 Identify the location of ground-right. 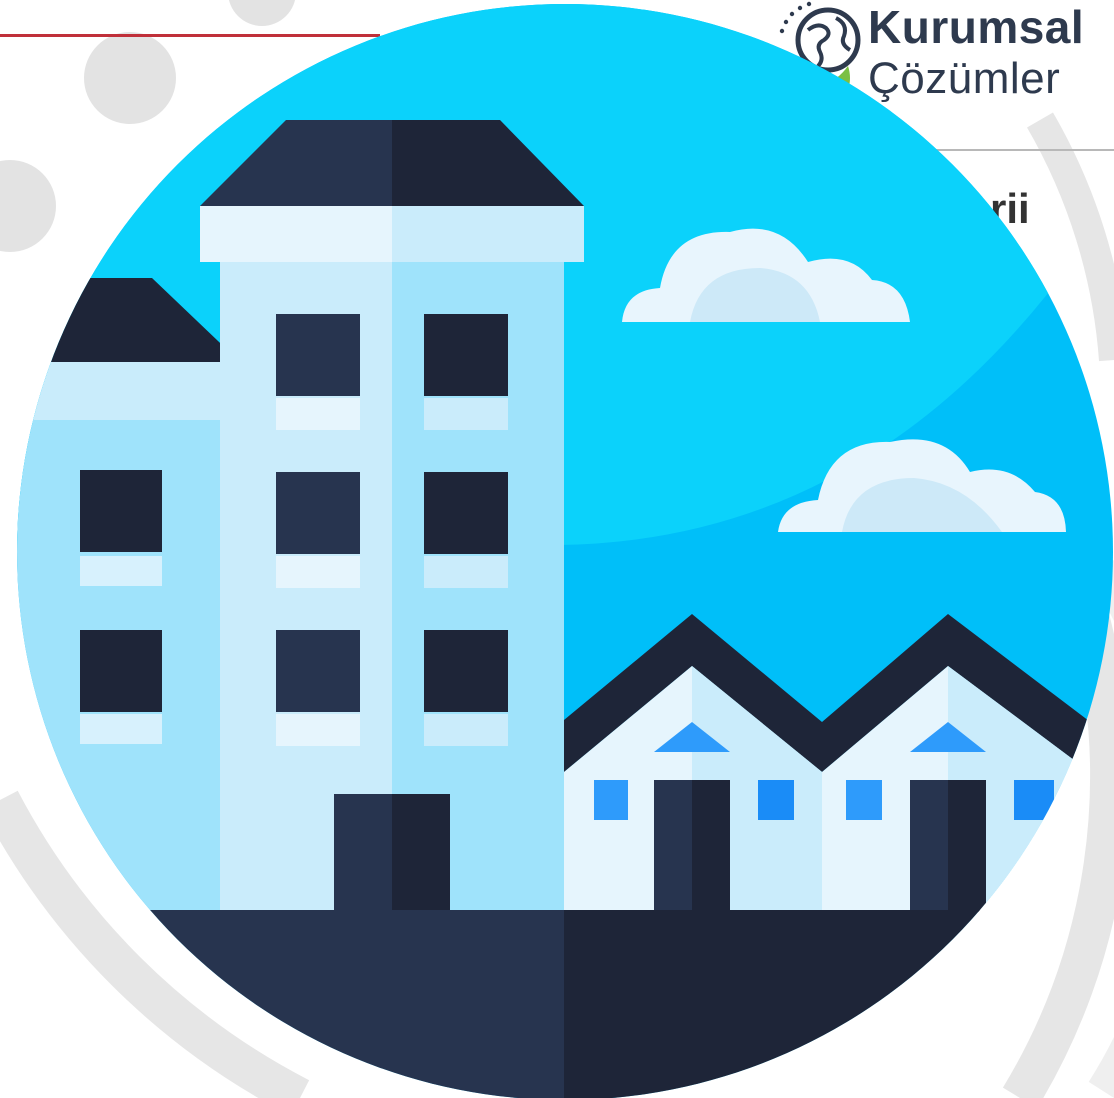
(838, 1004).